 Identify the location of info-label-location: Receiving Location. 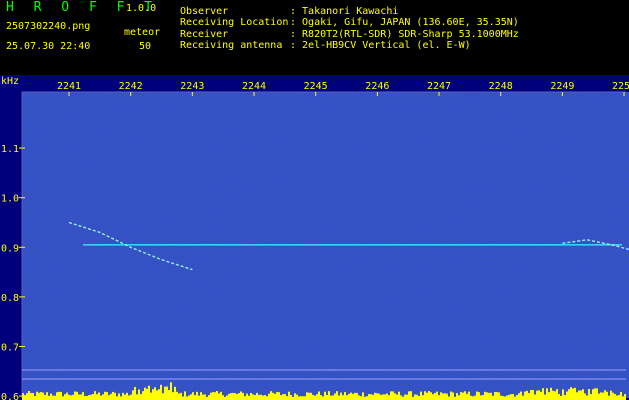
(234, 22).